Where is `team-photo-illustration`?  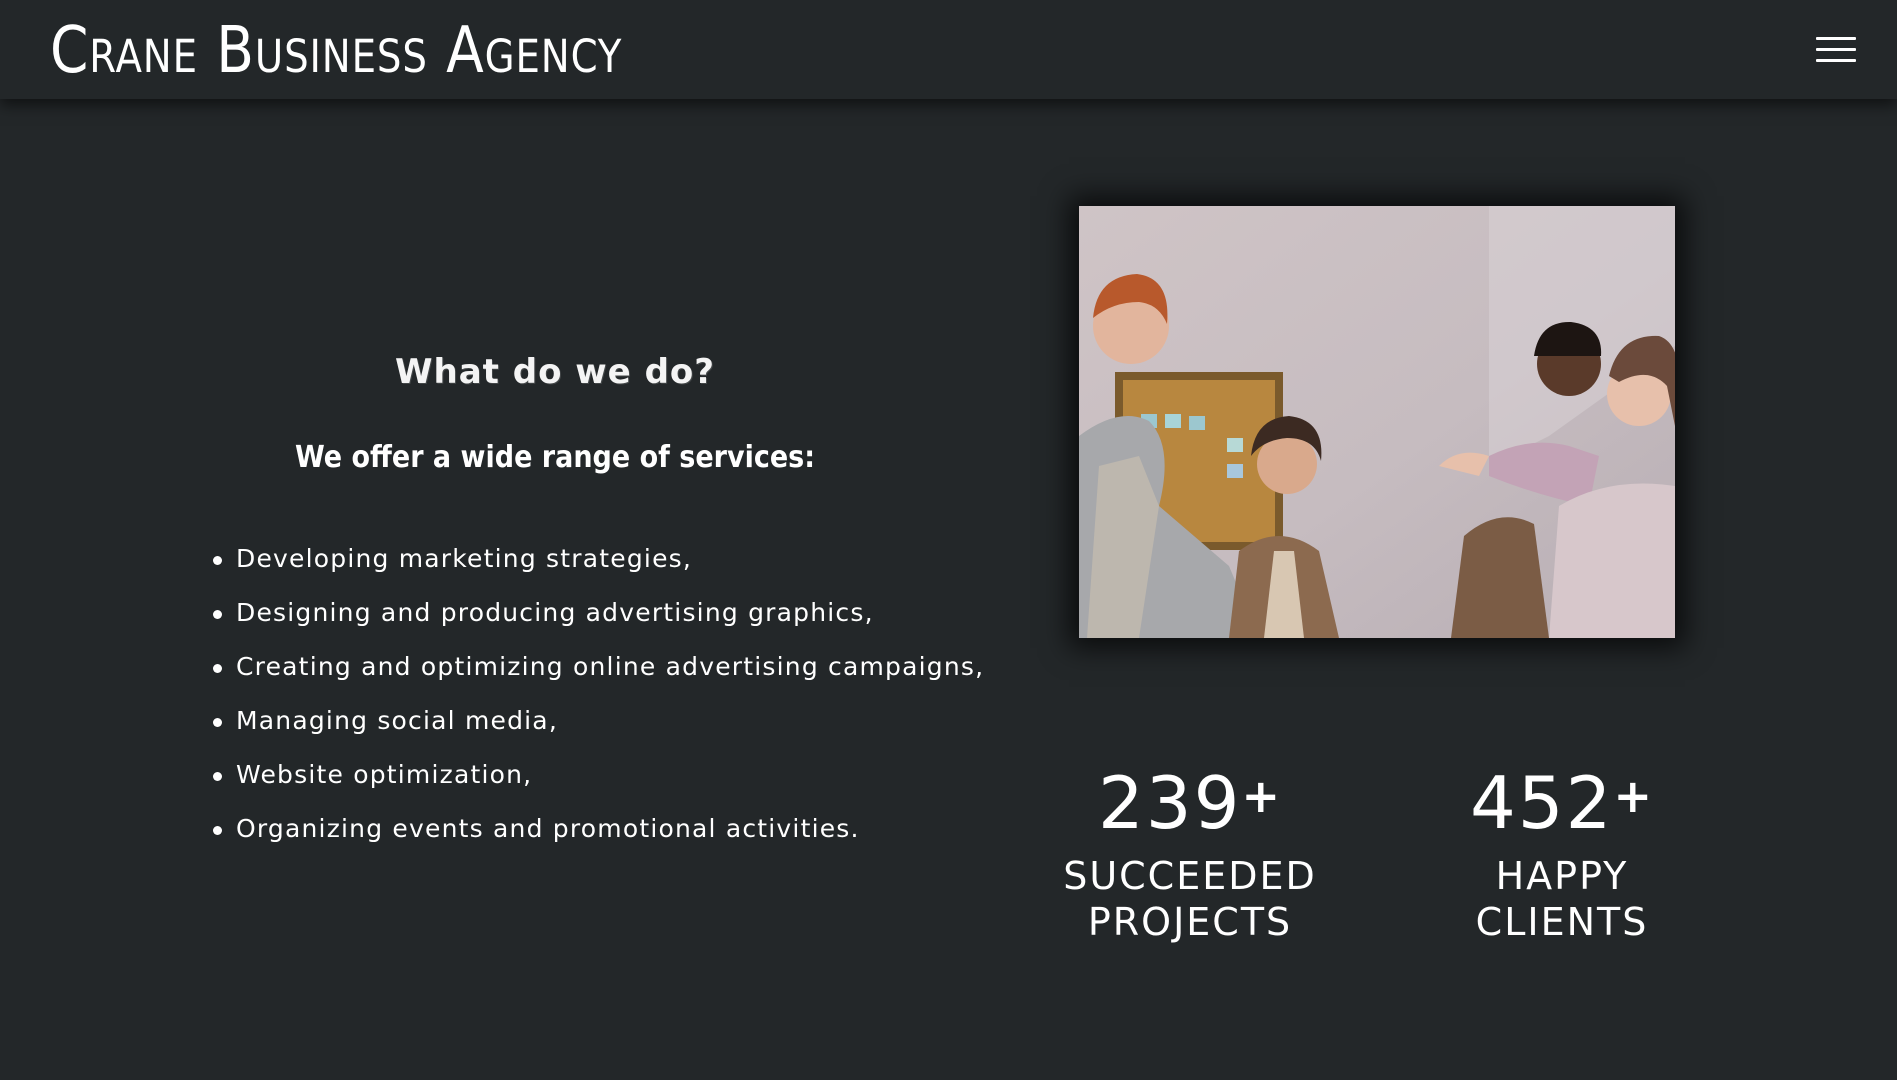
team-photo-illustration is located at coordinates (1377, 422).